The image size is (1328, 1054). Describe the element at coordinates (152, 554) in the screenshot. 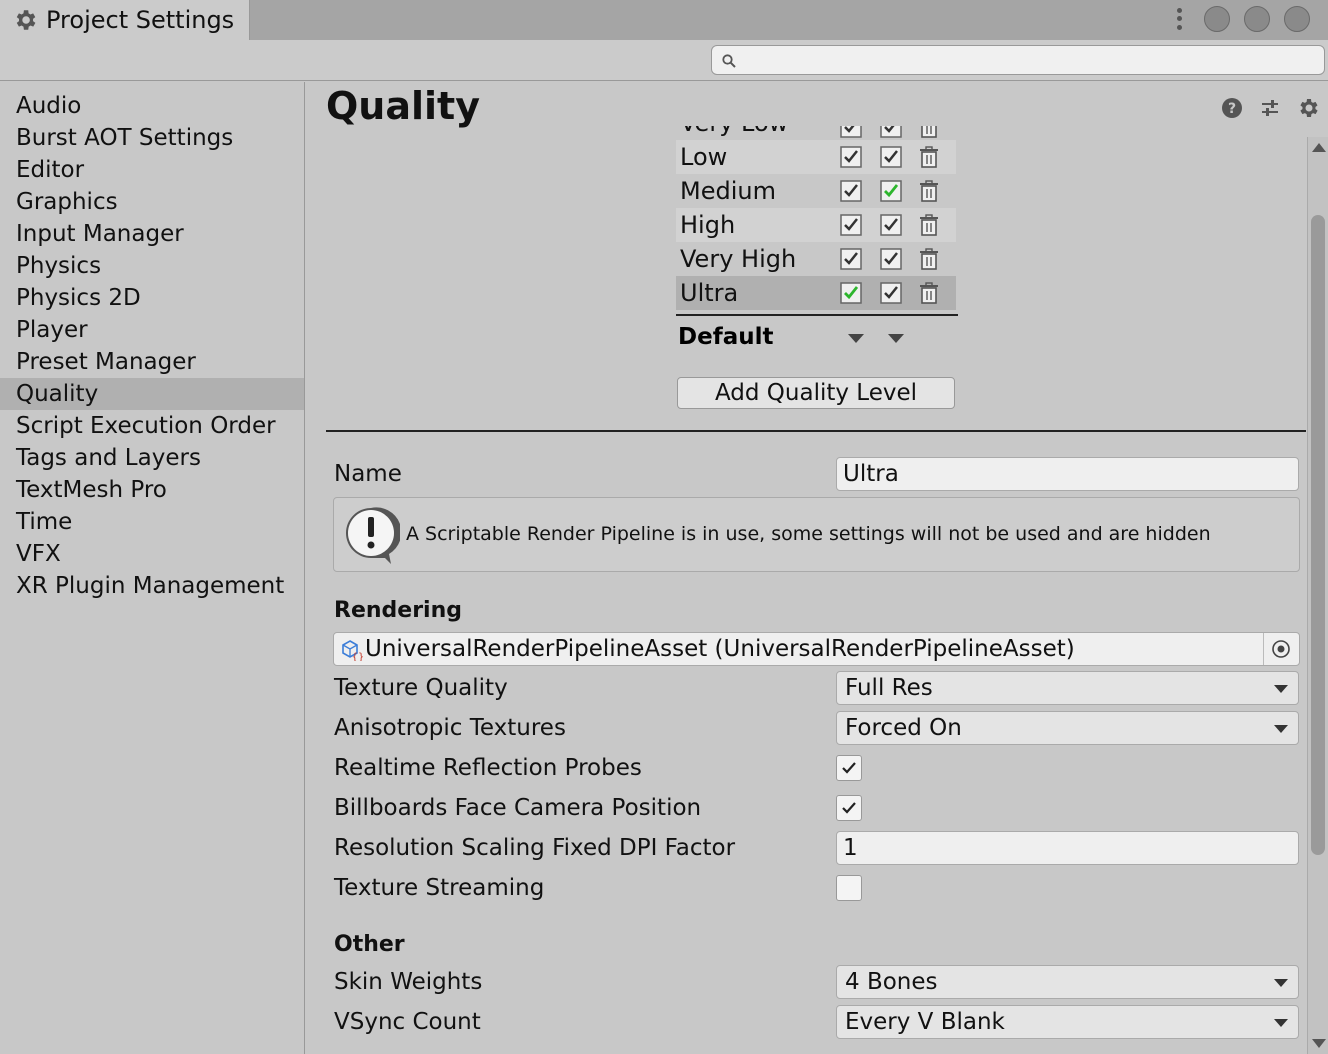

I see `sidebar-item-vfx: VFX` at that location.